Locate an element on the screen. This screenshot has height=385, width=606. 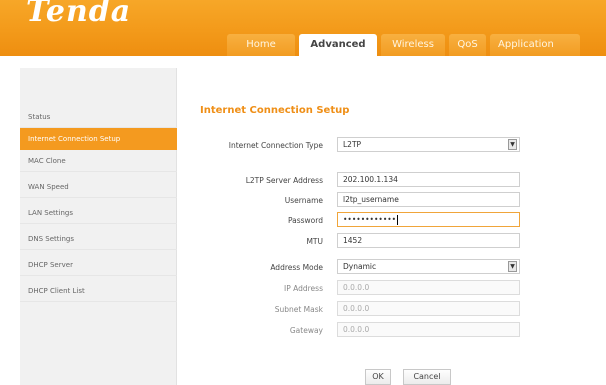
mtu-input: 1452 is located at coordinates (428, 240).